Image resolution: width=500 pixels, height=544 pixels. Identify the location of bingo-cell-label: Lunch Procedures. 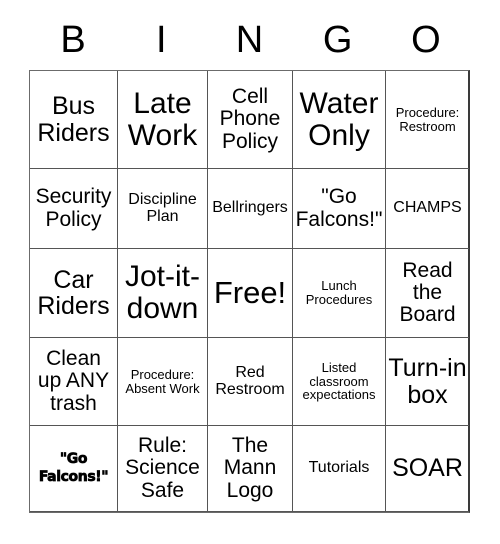
(339, 292).